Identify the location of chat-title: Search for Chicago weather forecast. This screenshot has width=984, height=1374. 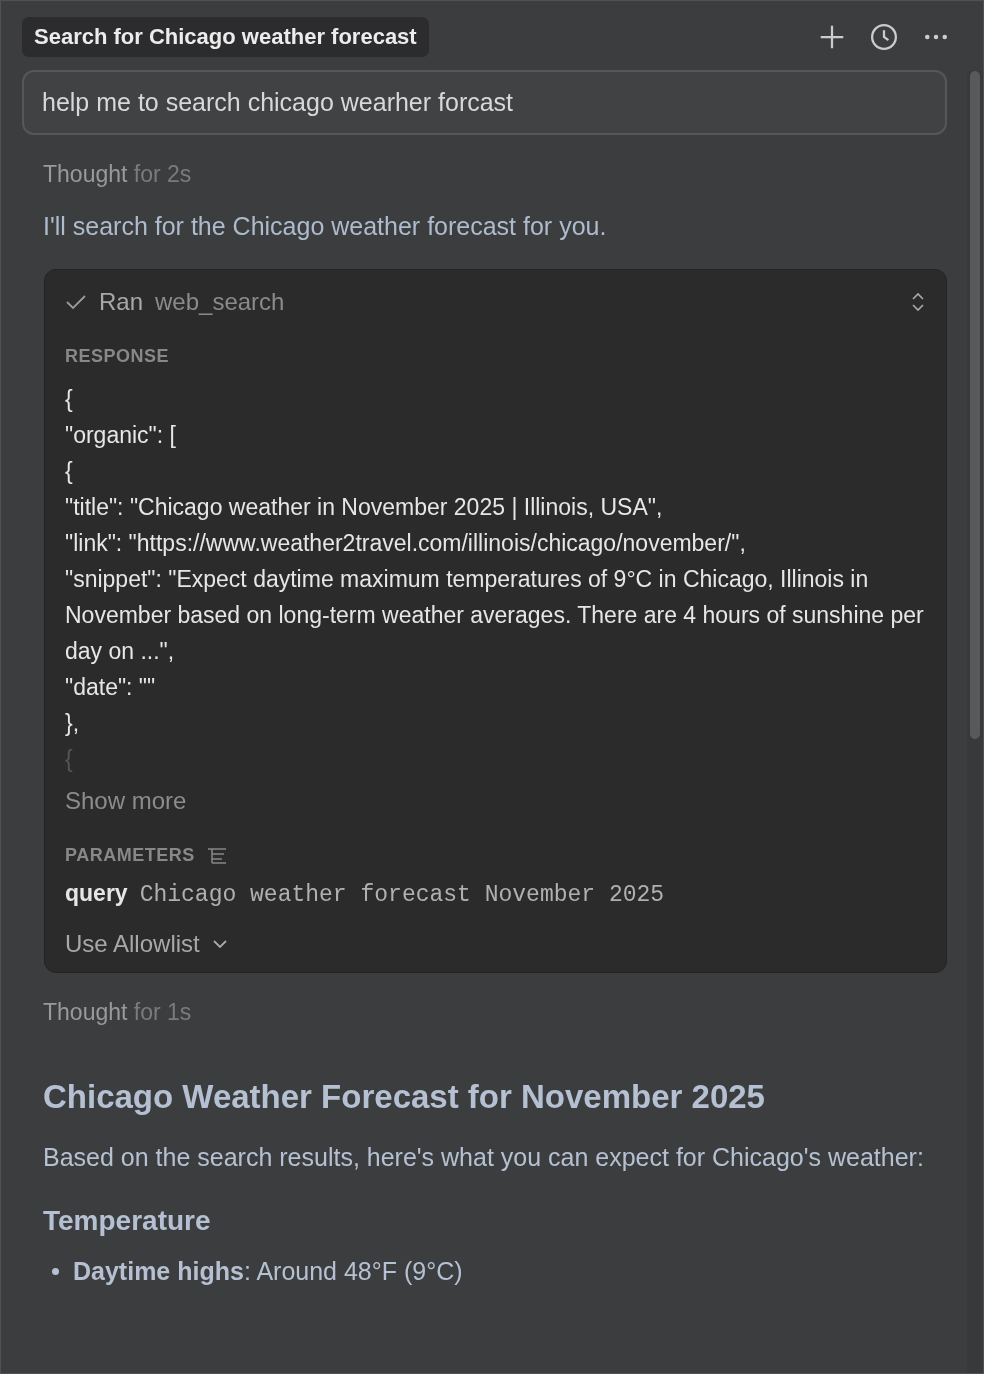
(225, 37).